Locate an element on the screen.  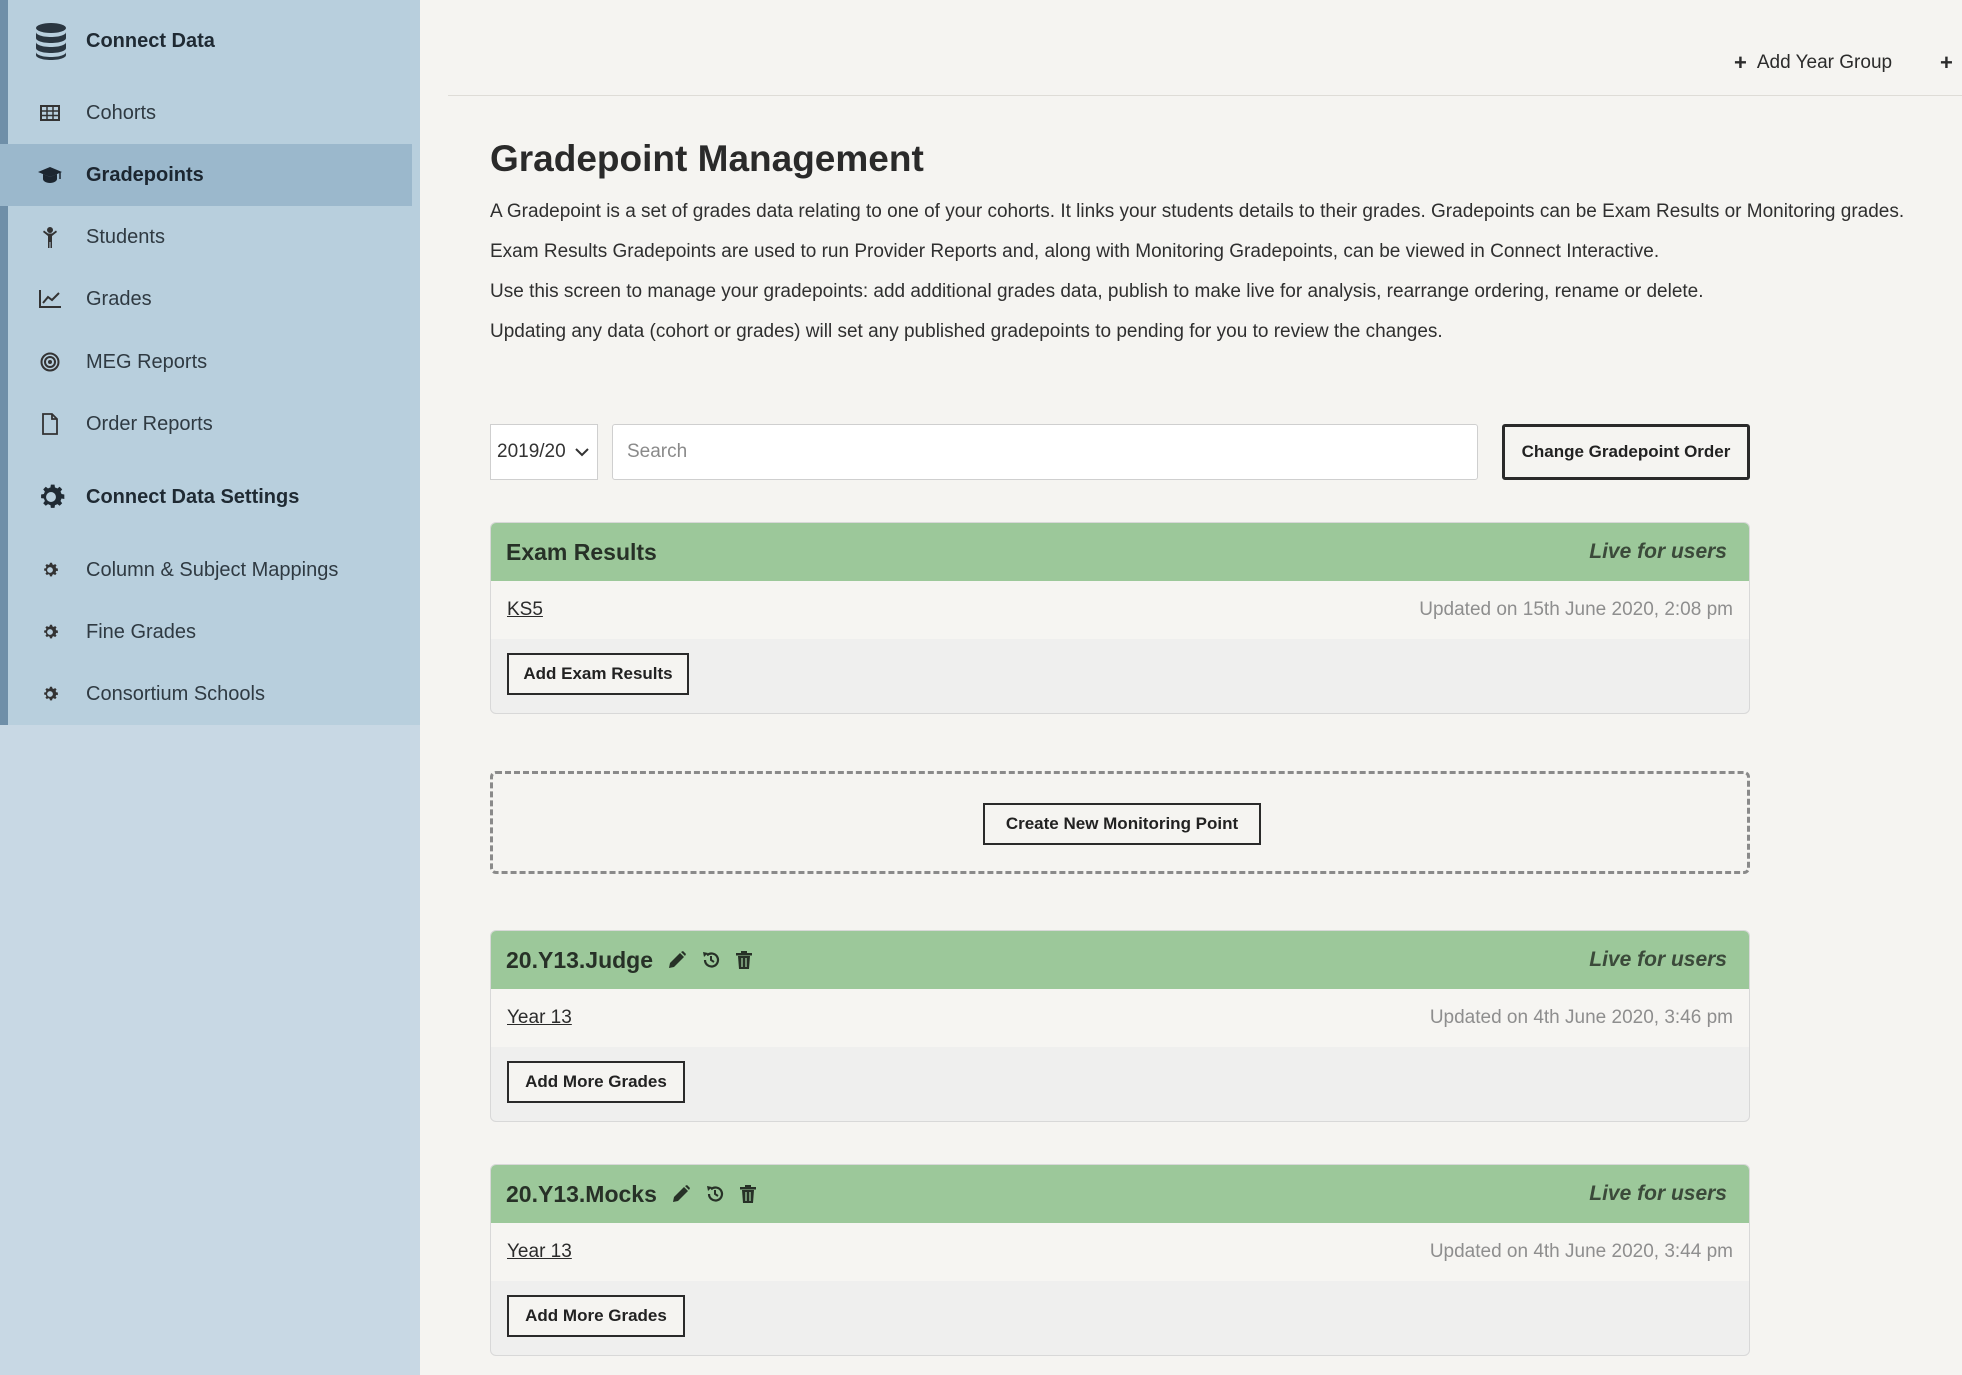
card-title: 20.Y13.Judge is located at coordinates (580, 959).